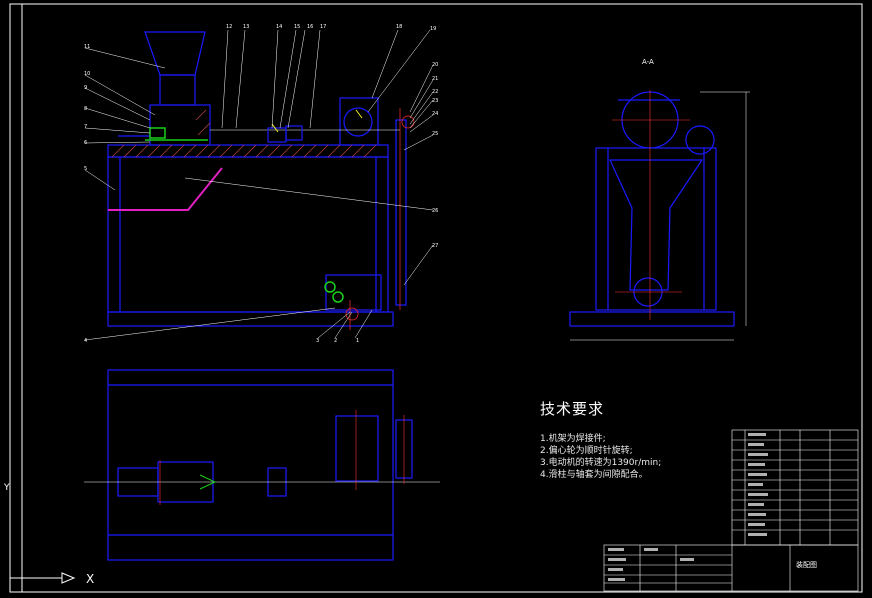 The image size is (872, 598). I want to click on part-label: 9, so click(85, 88).